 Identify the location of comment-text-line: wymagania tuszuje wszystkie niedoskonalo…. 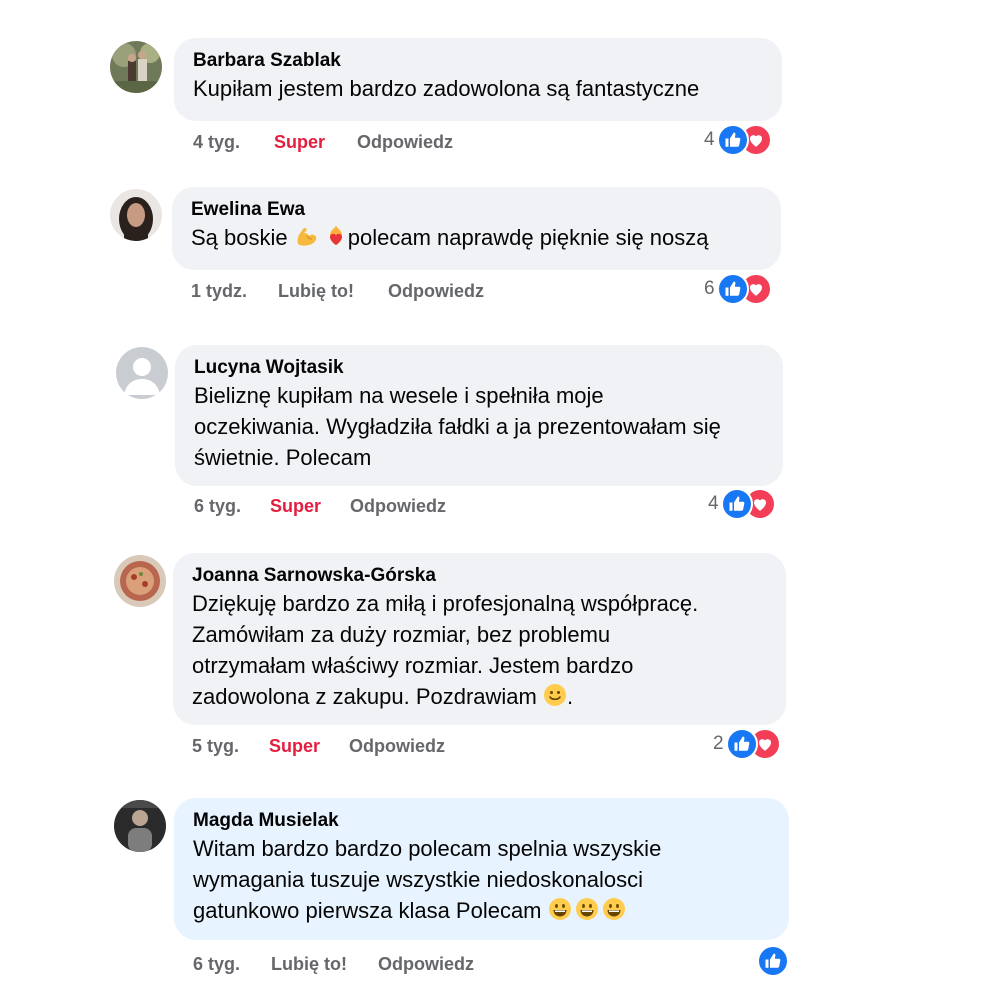
(418, 879).